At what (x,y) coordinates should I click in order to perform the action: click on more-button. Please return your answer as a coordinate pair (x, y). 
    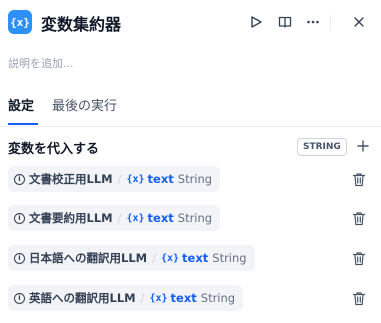
    Looking at the image, I should click on (313, 22).